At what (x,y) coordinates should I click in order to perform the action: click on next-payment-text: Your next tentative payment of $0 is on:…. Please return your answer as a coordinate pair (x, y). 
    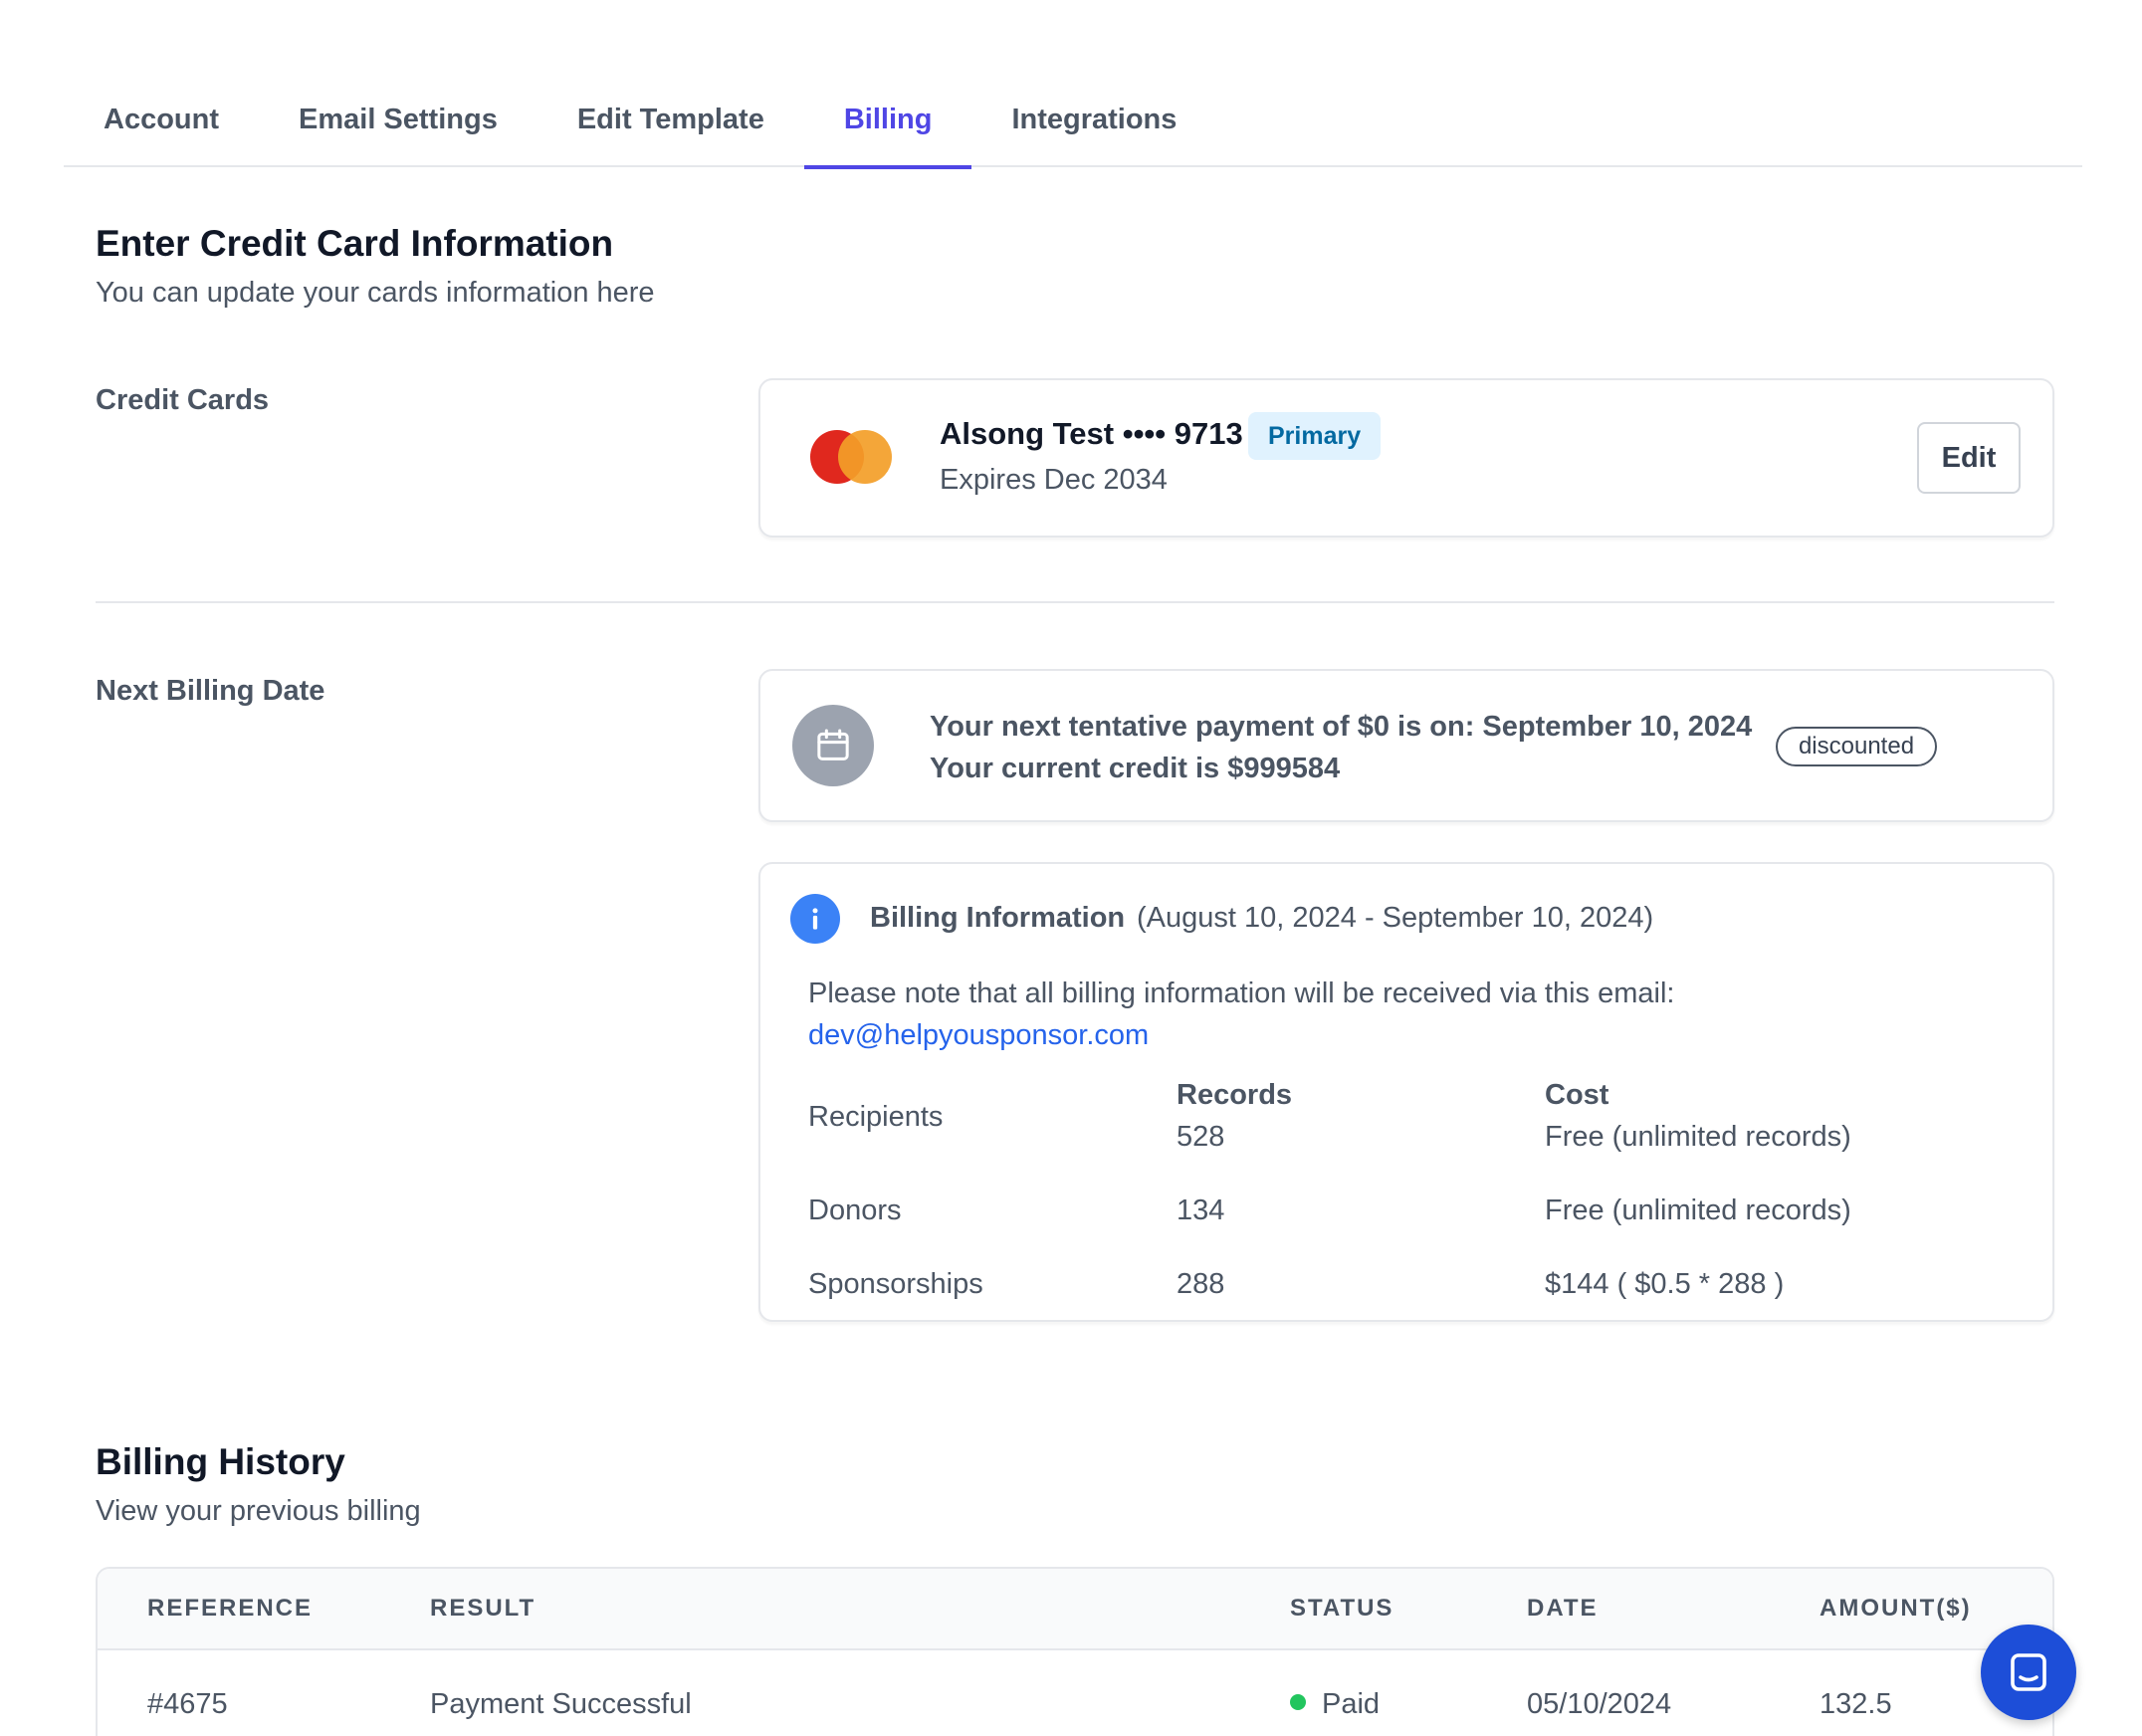
    Looking at the image, I should click on (1341, 727).